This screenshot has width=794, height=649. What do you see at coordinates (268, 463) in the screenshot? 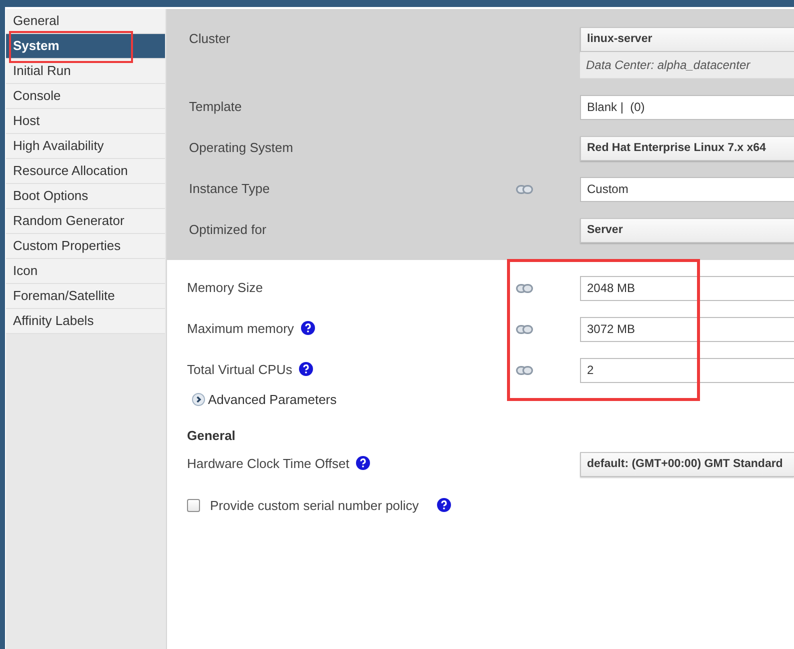
I see `field-label: Hardware Clock Time Offset` at bounding box center [268, 463].